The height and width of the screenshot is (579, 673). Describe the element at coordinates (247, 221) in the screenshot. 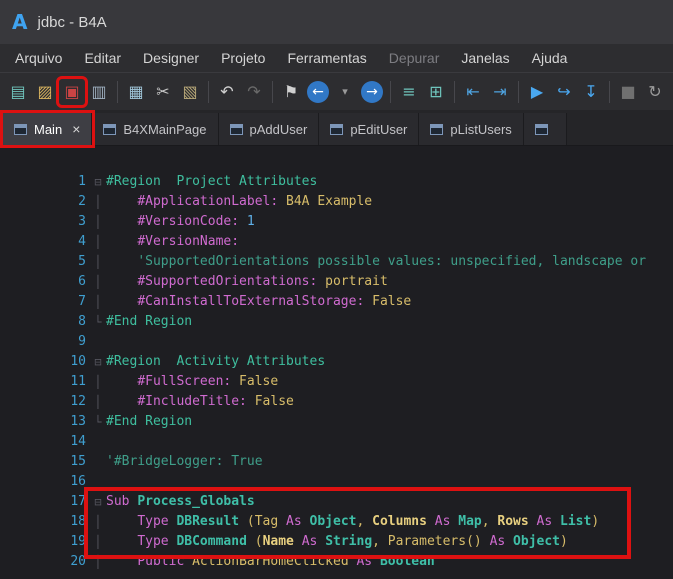

I see `code-segment: 1` at that location.